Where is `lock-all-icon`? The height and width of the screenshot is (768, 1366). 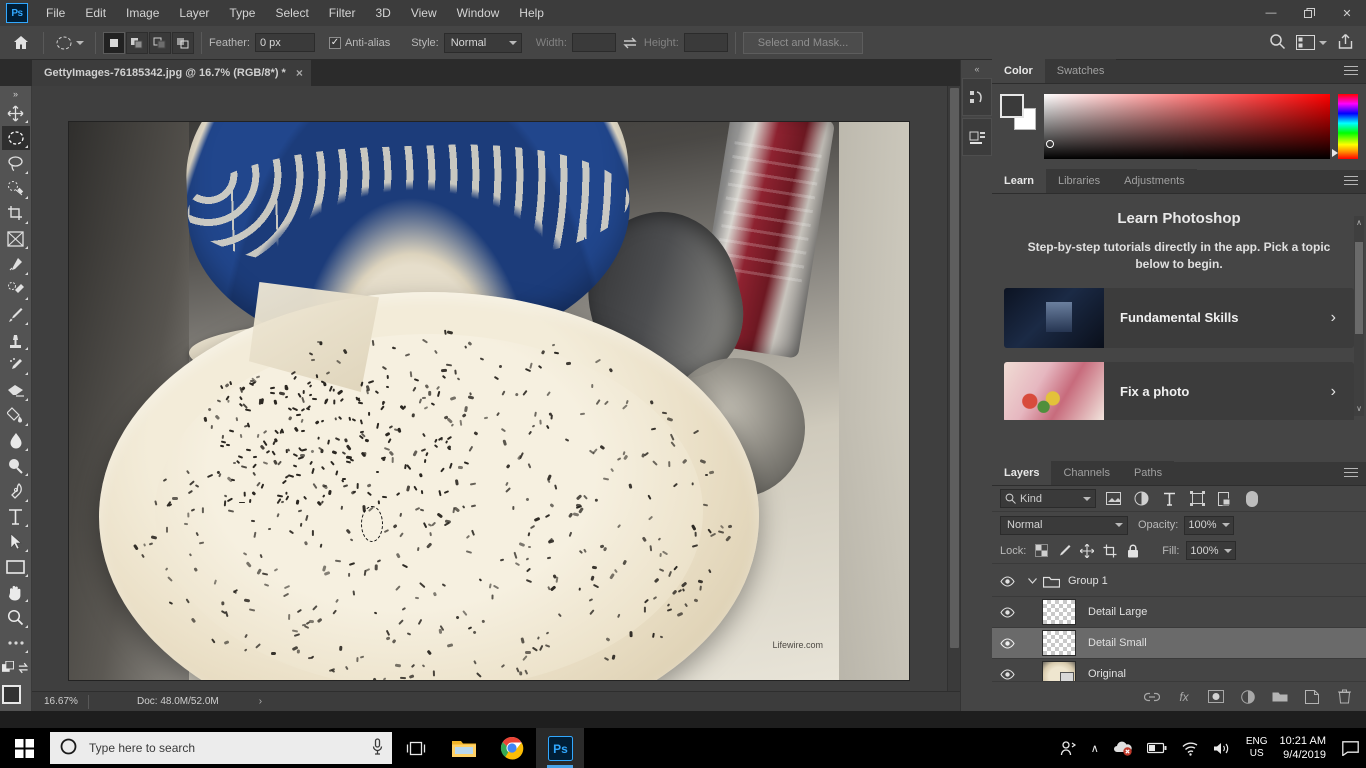
lock-all-icon is located at coordinates (1133, 551).